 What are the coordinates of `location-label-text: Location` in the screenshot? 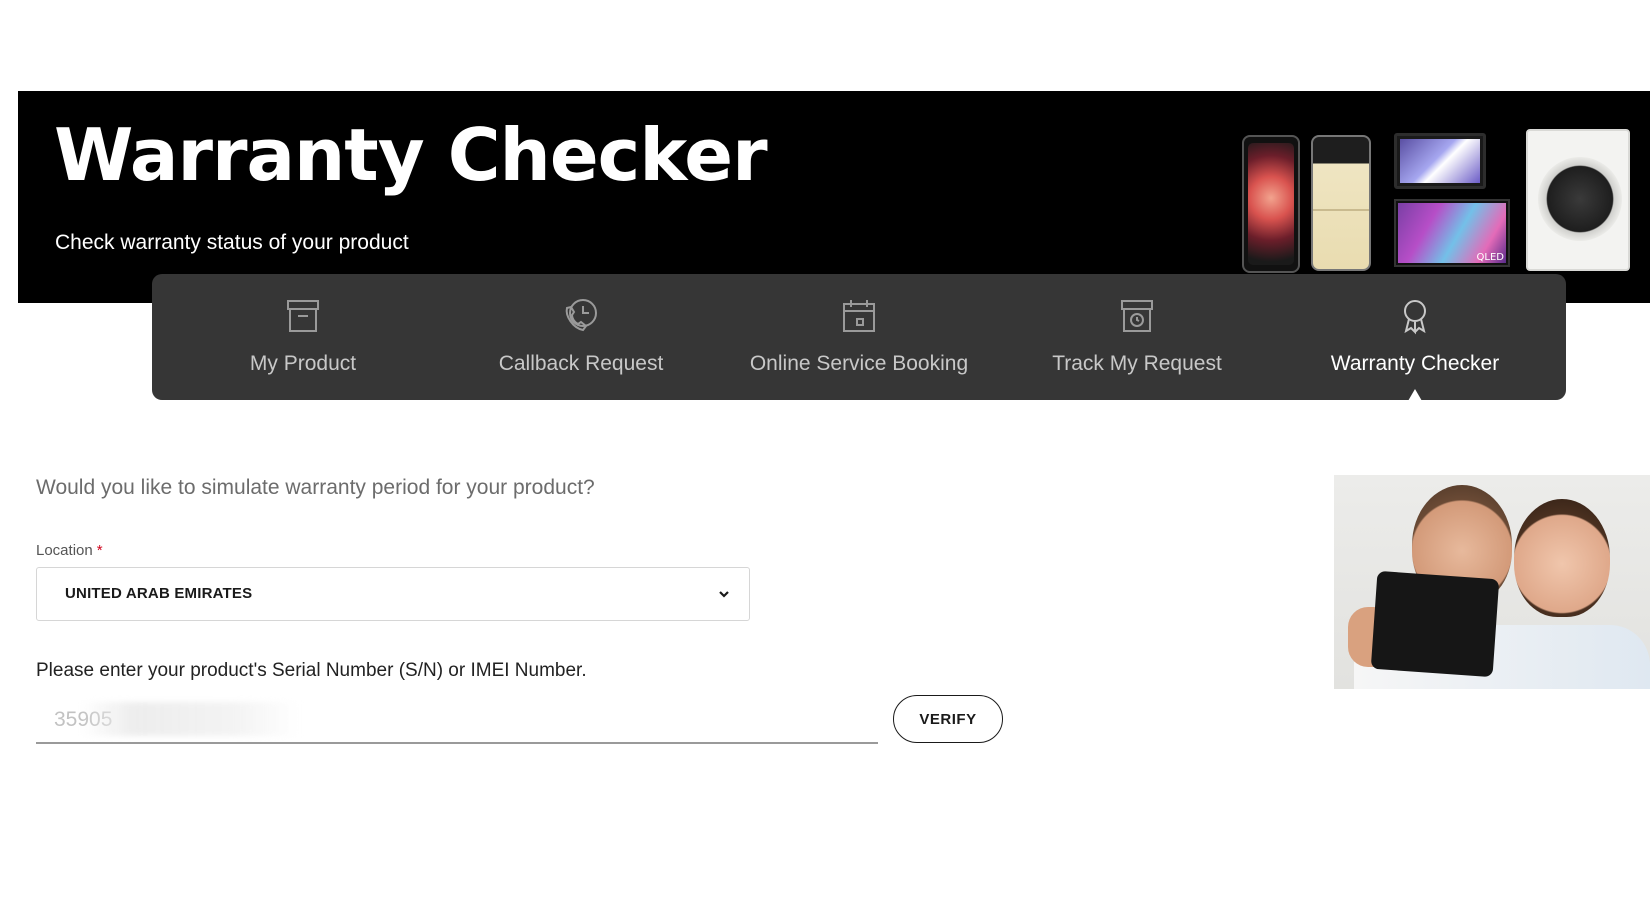 It's located at (64, 550).